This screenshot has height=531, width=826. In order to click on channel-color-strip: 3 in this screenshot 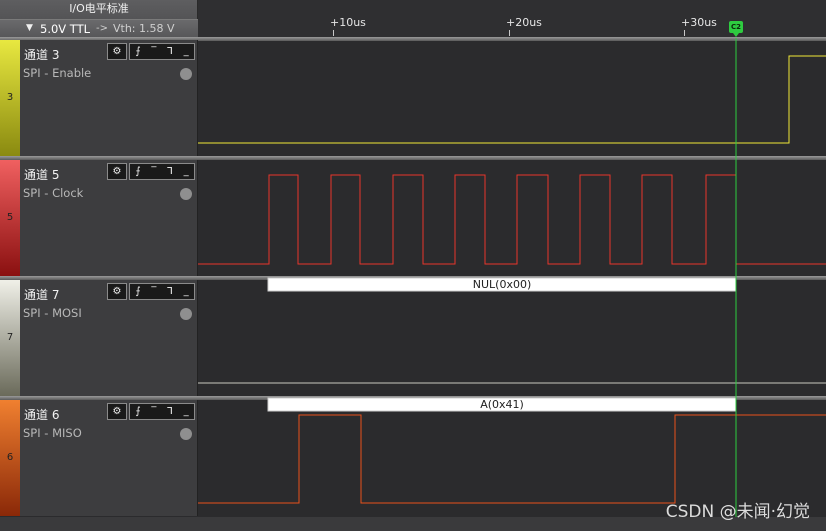, I will do `click(10, 98)`.